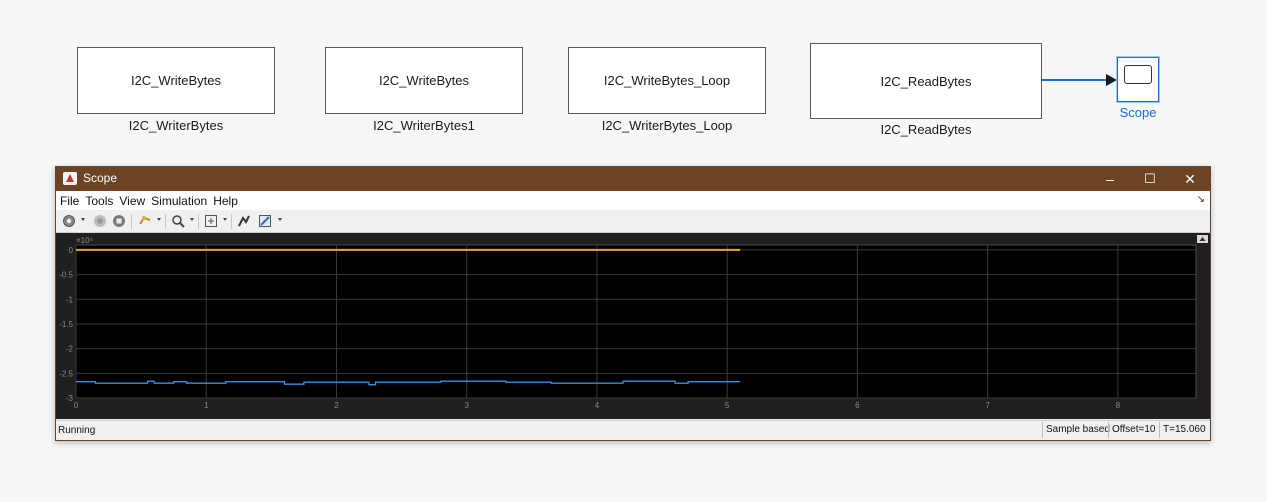 The image size is (1267, 502). What do you see at coordinates (66, 275) in the screenshot?
I see `y-tick-label: -0.5` at bounding box center [66, 275].